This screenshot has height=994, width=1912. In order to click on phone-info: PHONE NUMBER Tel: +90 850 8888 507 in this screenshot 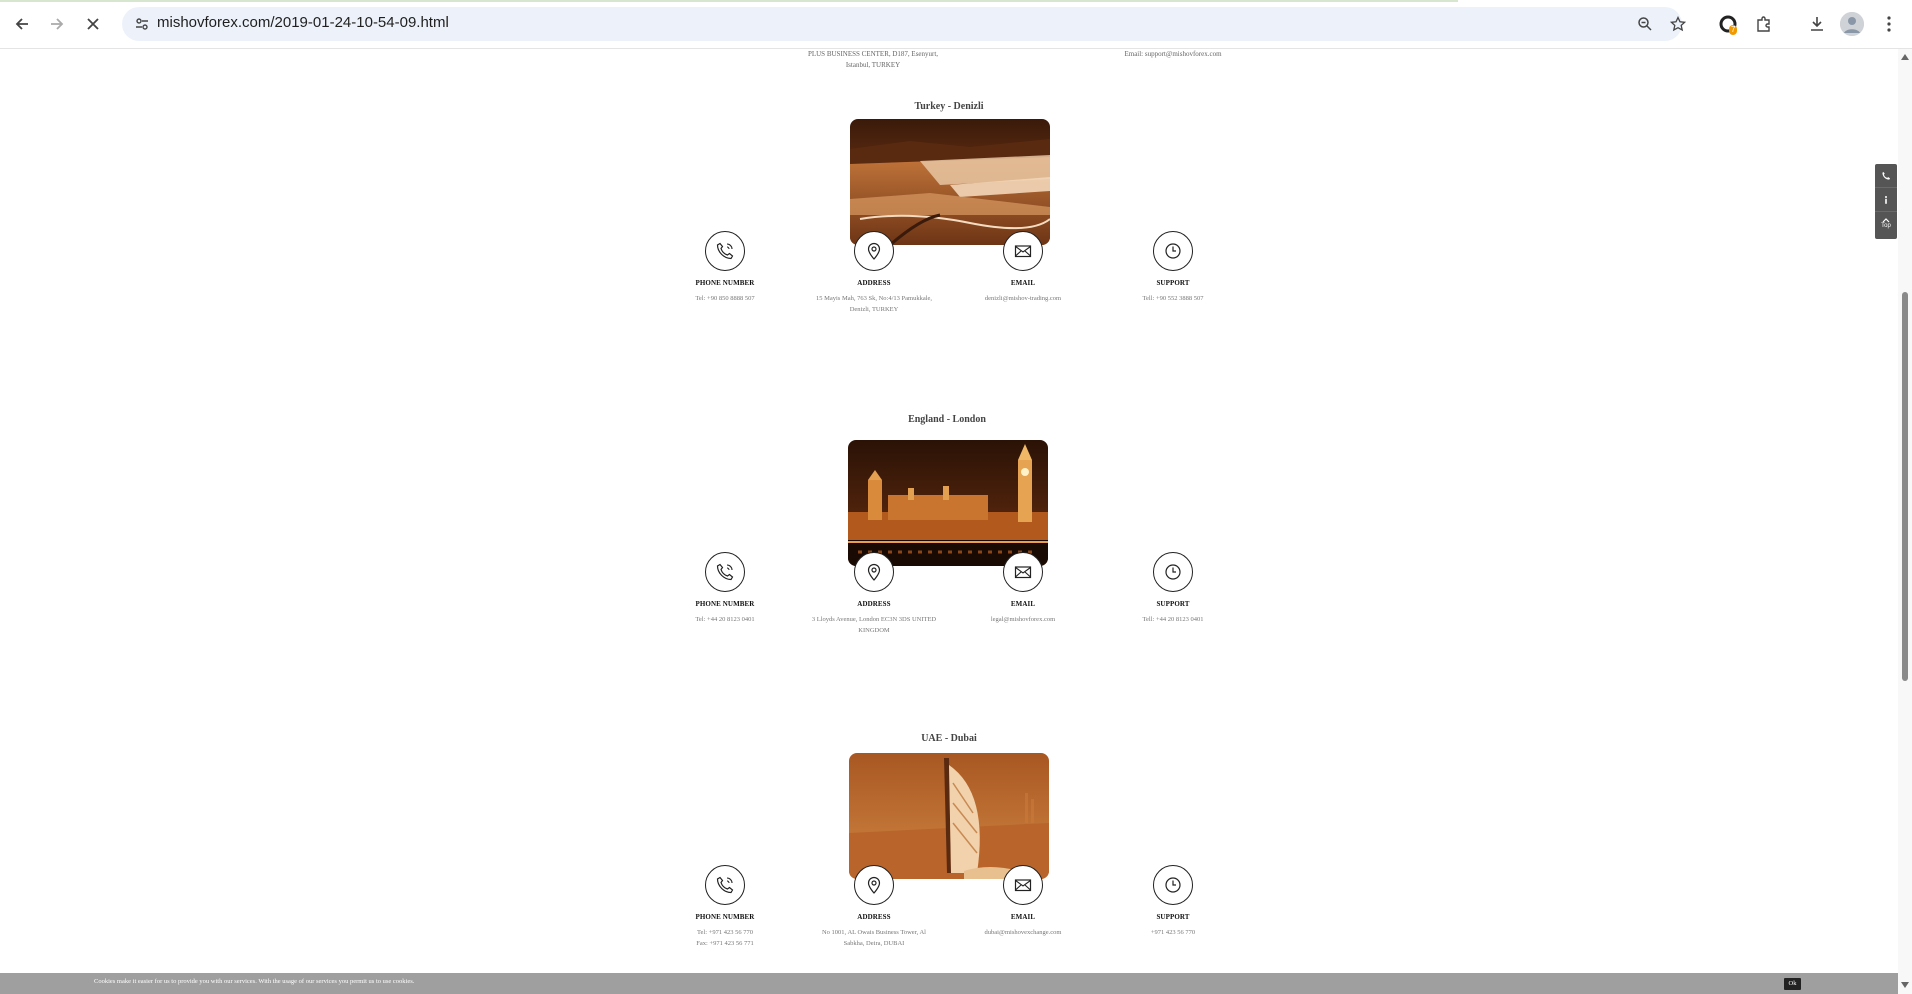, I will do `click(725, 267)`.